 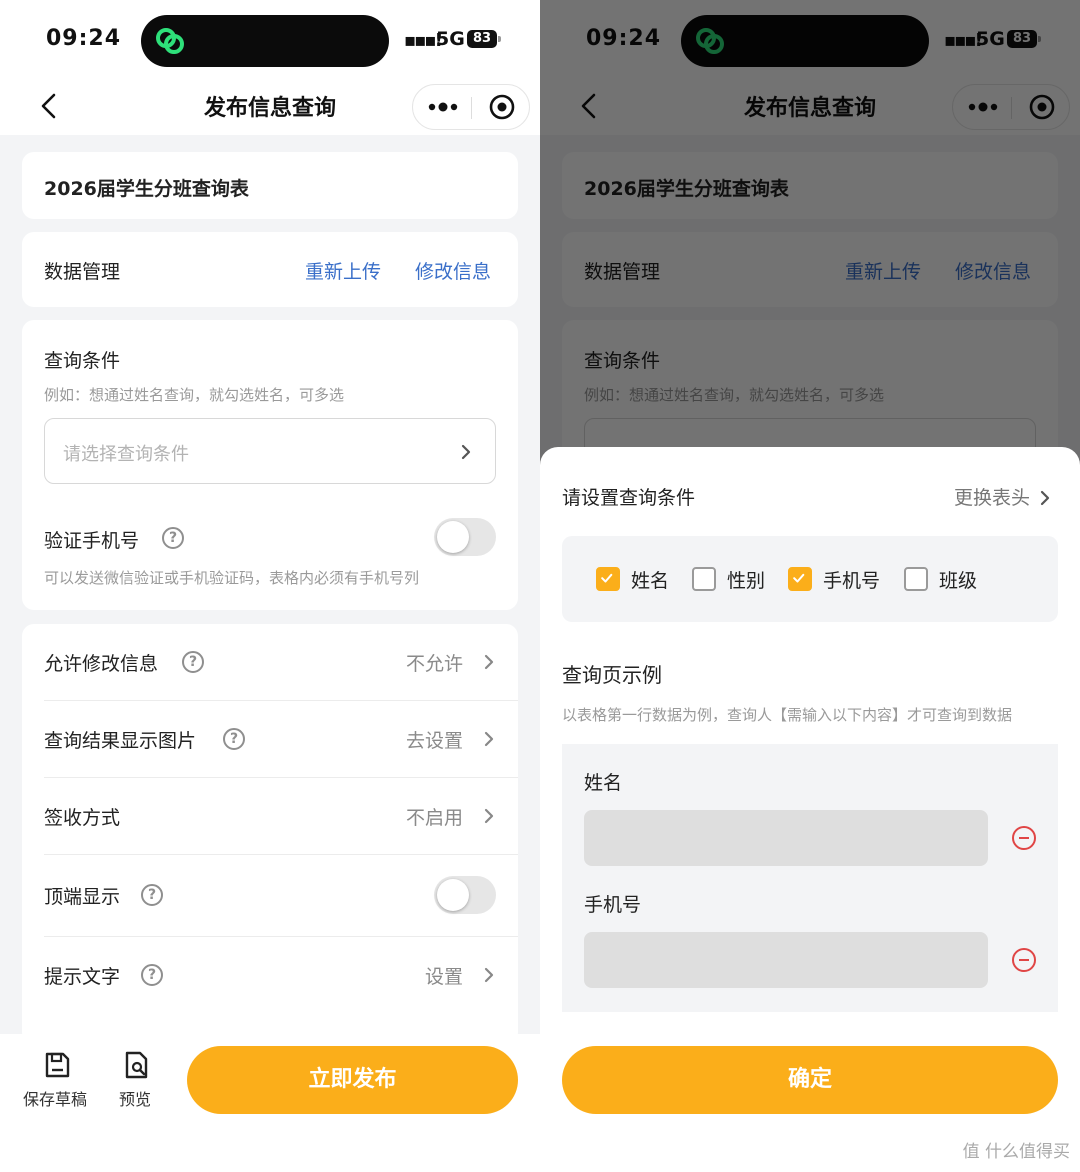 I want to click on sheet-title: 请设置查询条件, so click(x=629, y=498).